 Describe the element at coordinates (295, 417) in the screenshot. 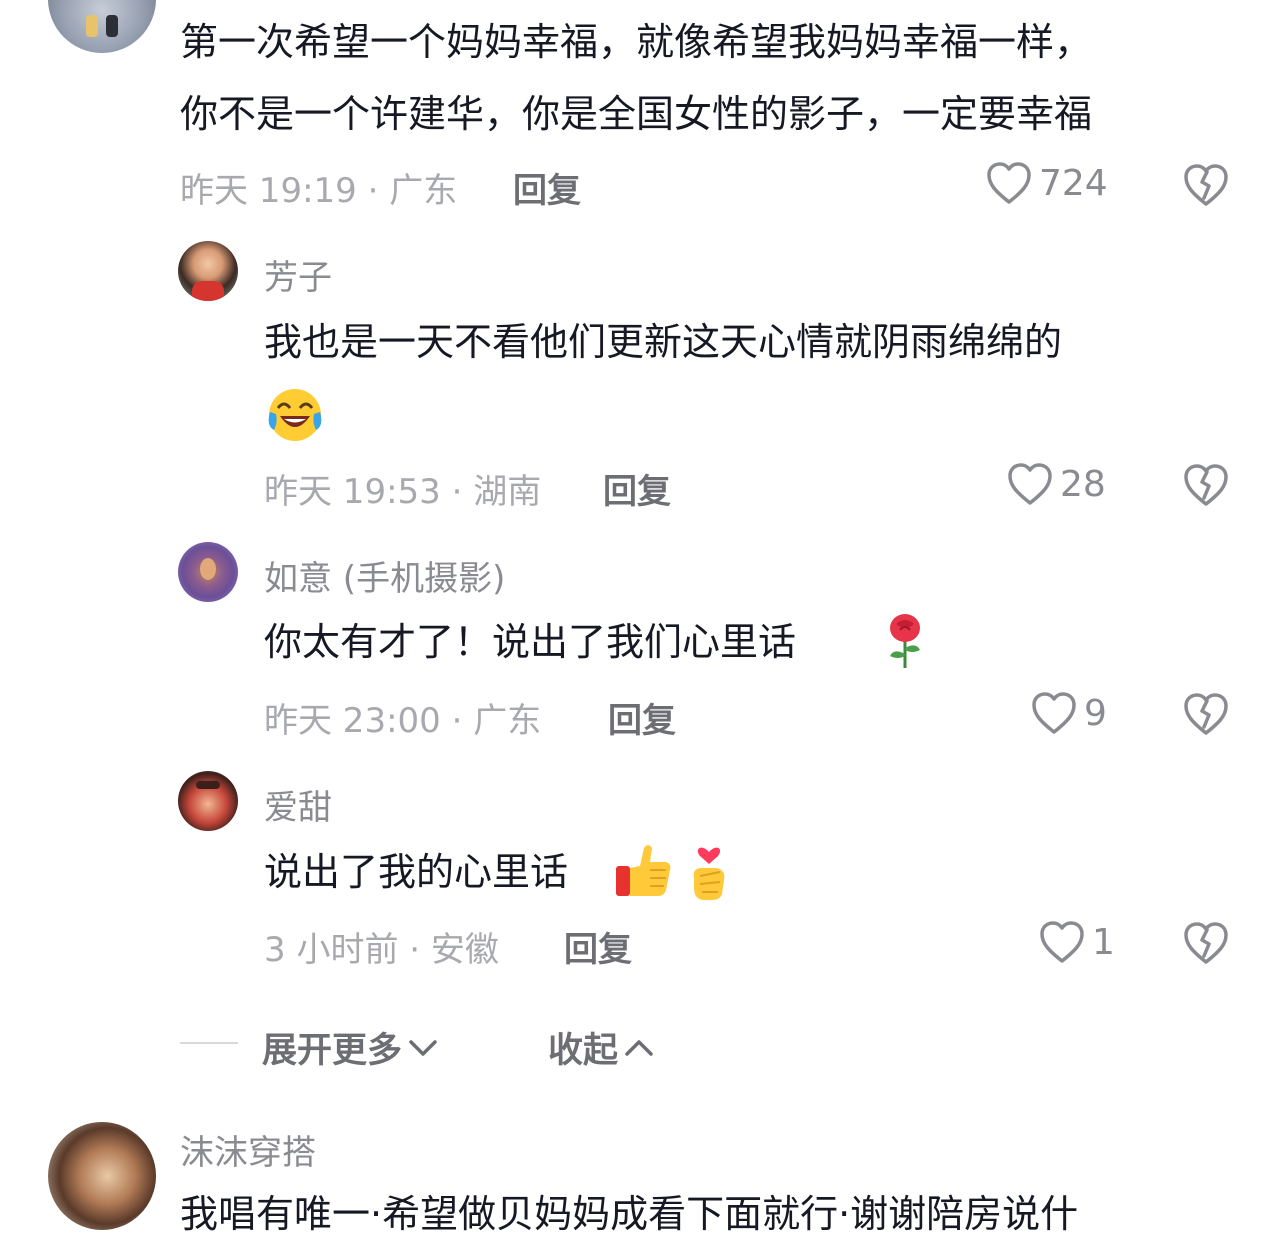

I see `laughing-crying-emoji` at that location.